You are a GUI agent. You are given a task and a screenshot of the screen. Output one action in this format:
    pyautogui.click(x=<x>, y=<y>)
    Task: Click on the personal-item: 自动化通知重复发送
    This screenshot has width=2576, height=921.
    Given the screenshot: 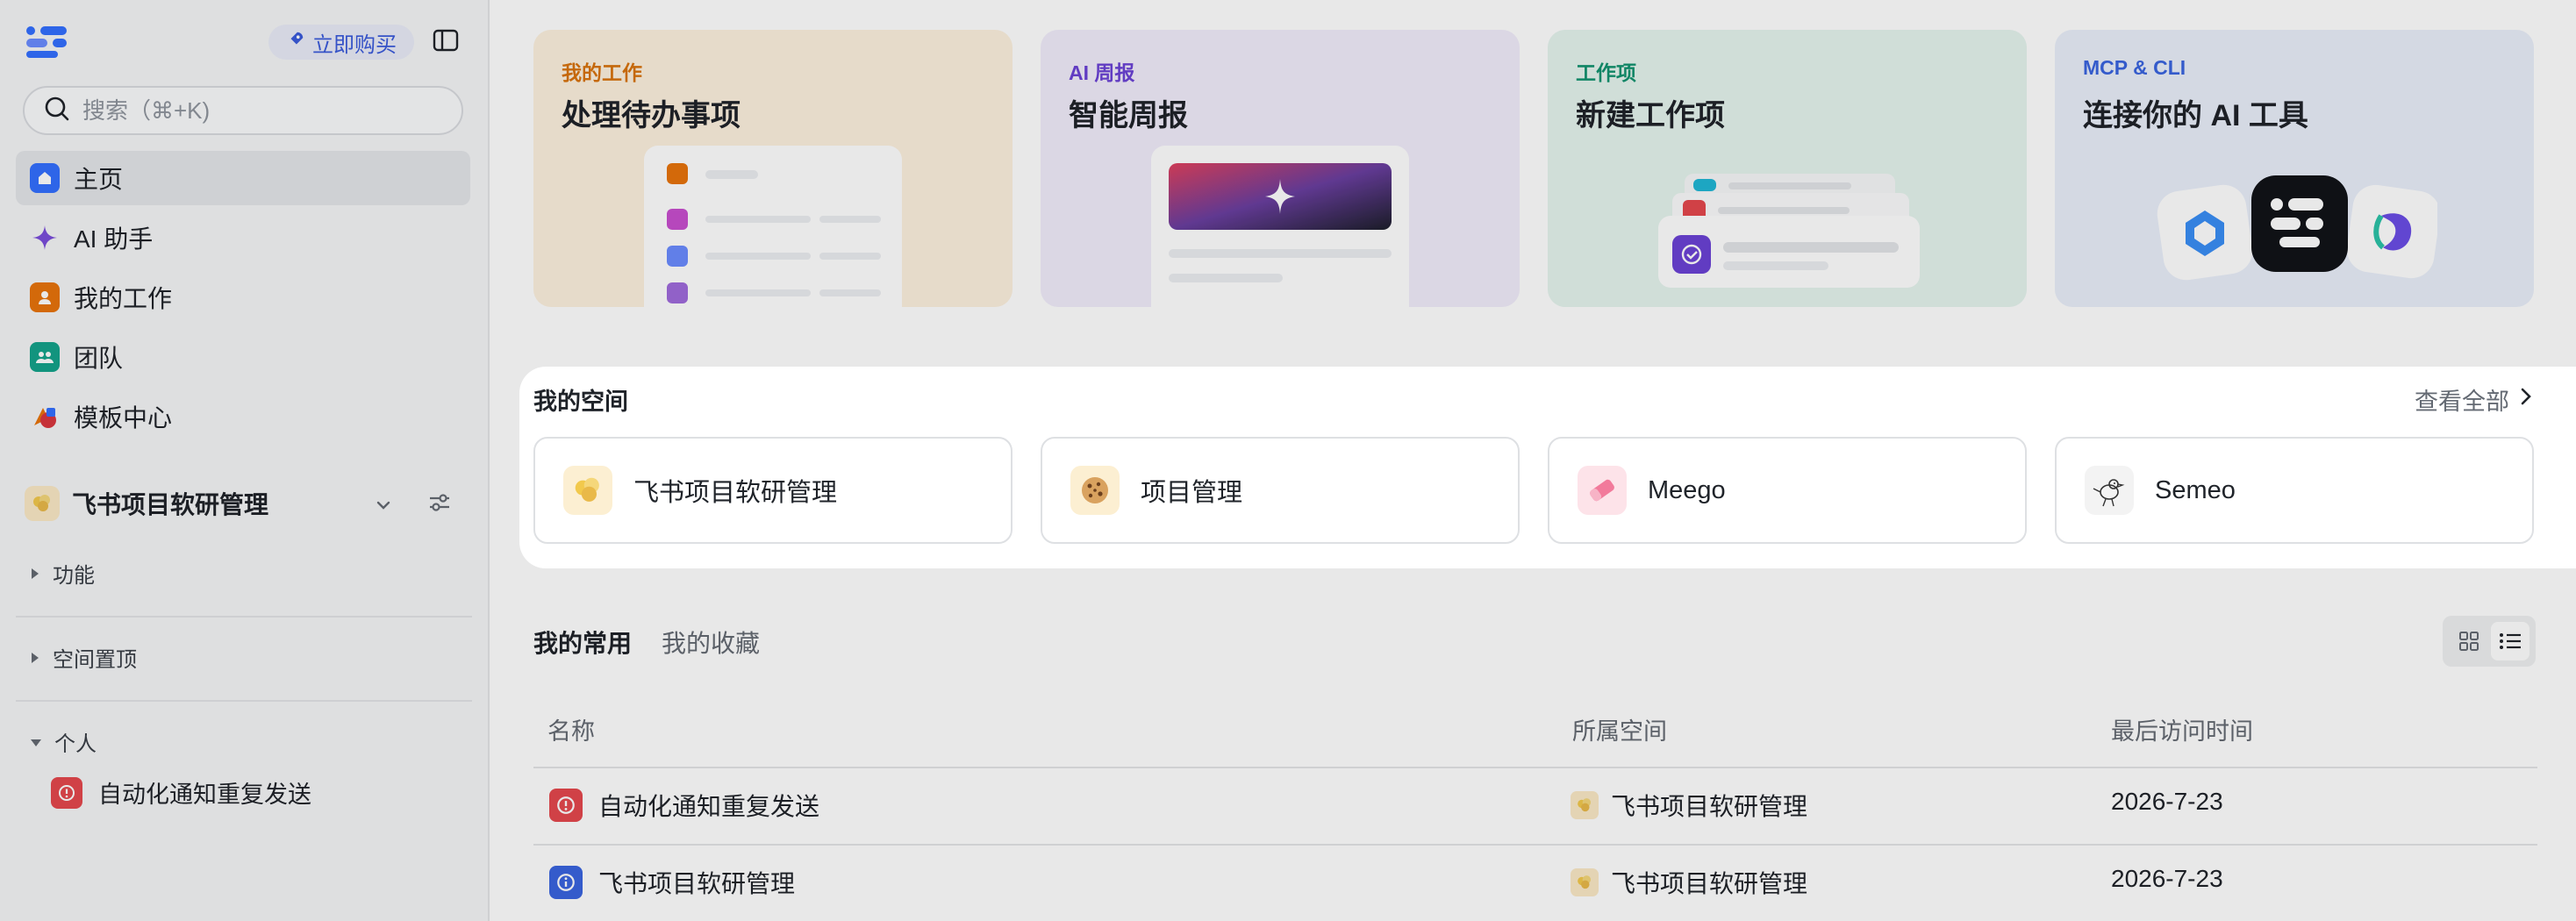 What is the action you would take?
    pyautogui.click(x=181, y=792)
    